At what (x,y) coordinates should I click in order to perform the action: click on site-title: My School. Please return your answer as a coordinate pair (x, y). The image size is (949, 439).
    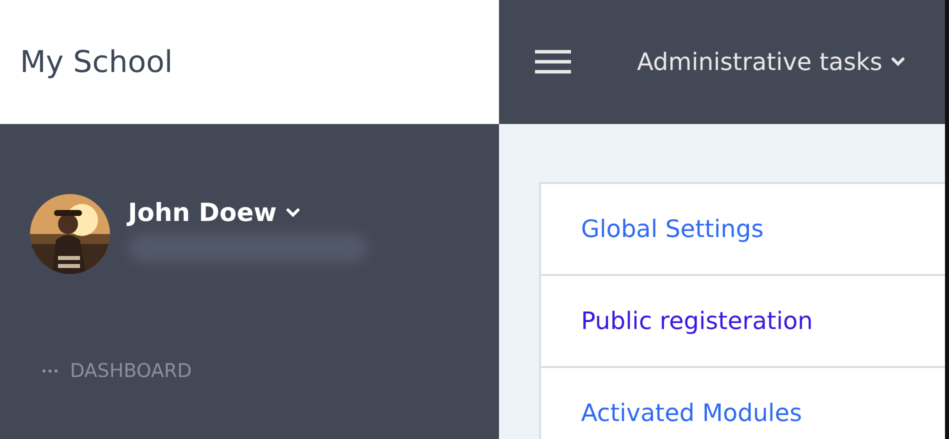
    Looking at the image, I should click on (96, 62).